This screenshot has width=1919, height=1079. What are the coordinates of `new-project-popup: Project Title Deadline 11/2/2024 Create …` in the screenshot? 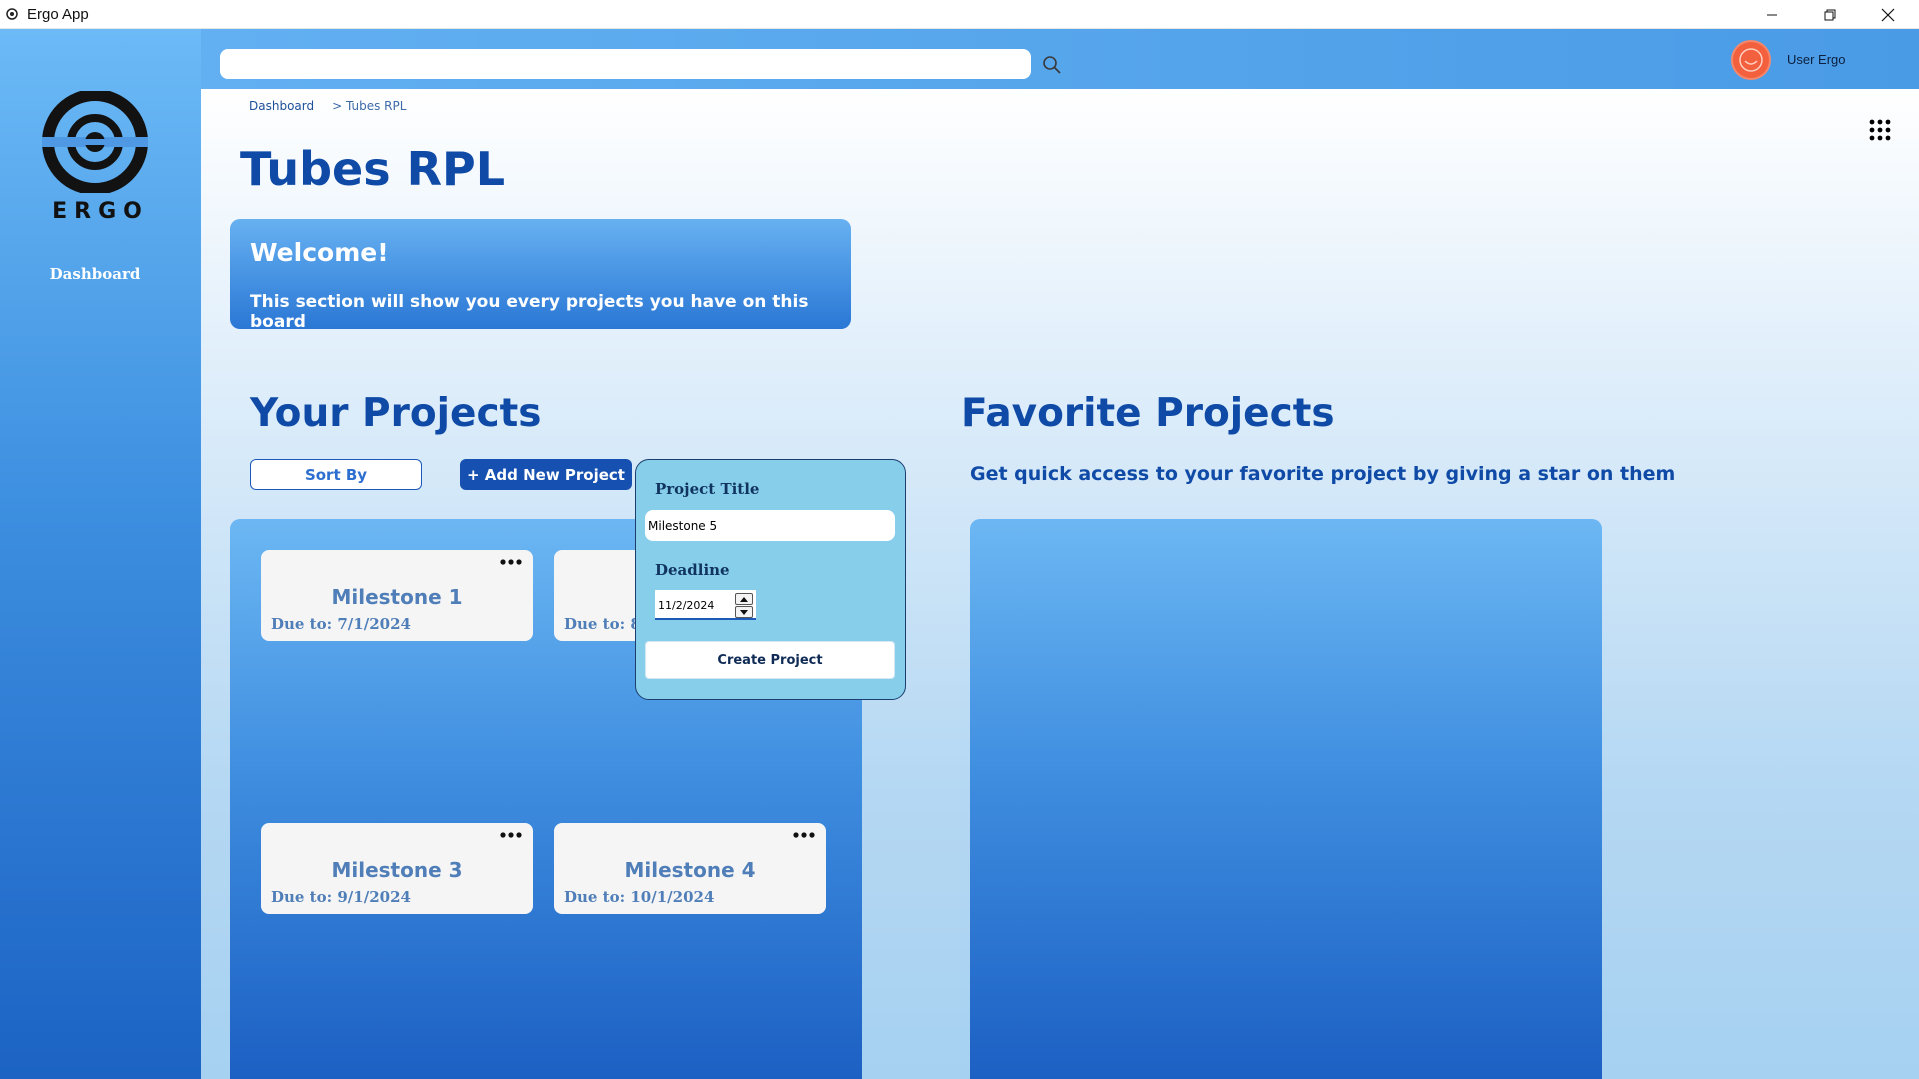 It's located at (770, 579).